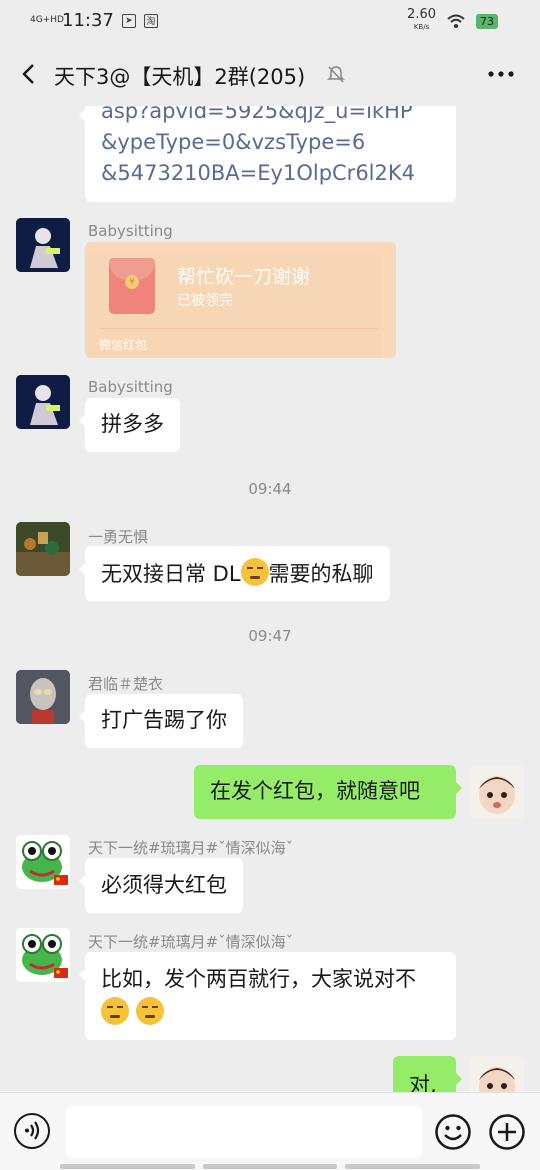  What do you see at coordinates (30, 74) in the screenshot?
I see `back-arrow-icon` at bounding box center [30, 74].